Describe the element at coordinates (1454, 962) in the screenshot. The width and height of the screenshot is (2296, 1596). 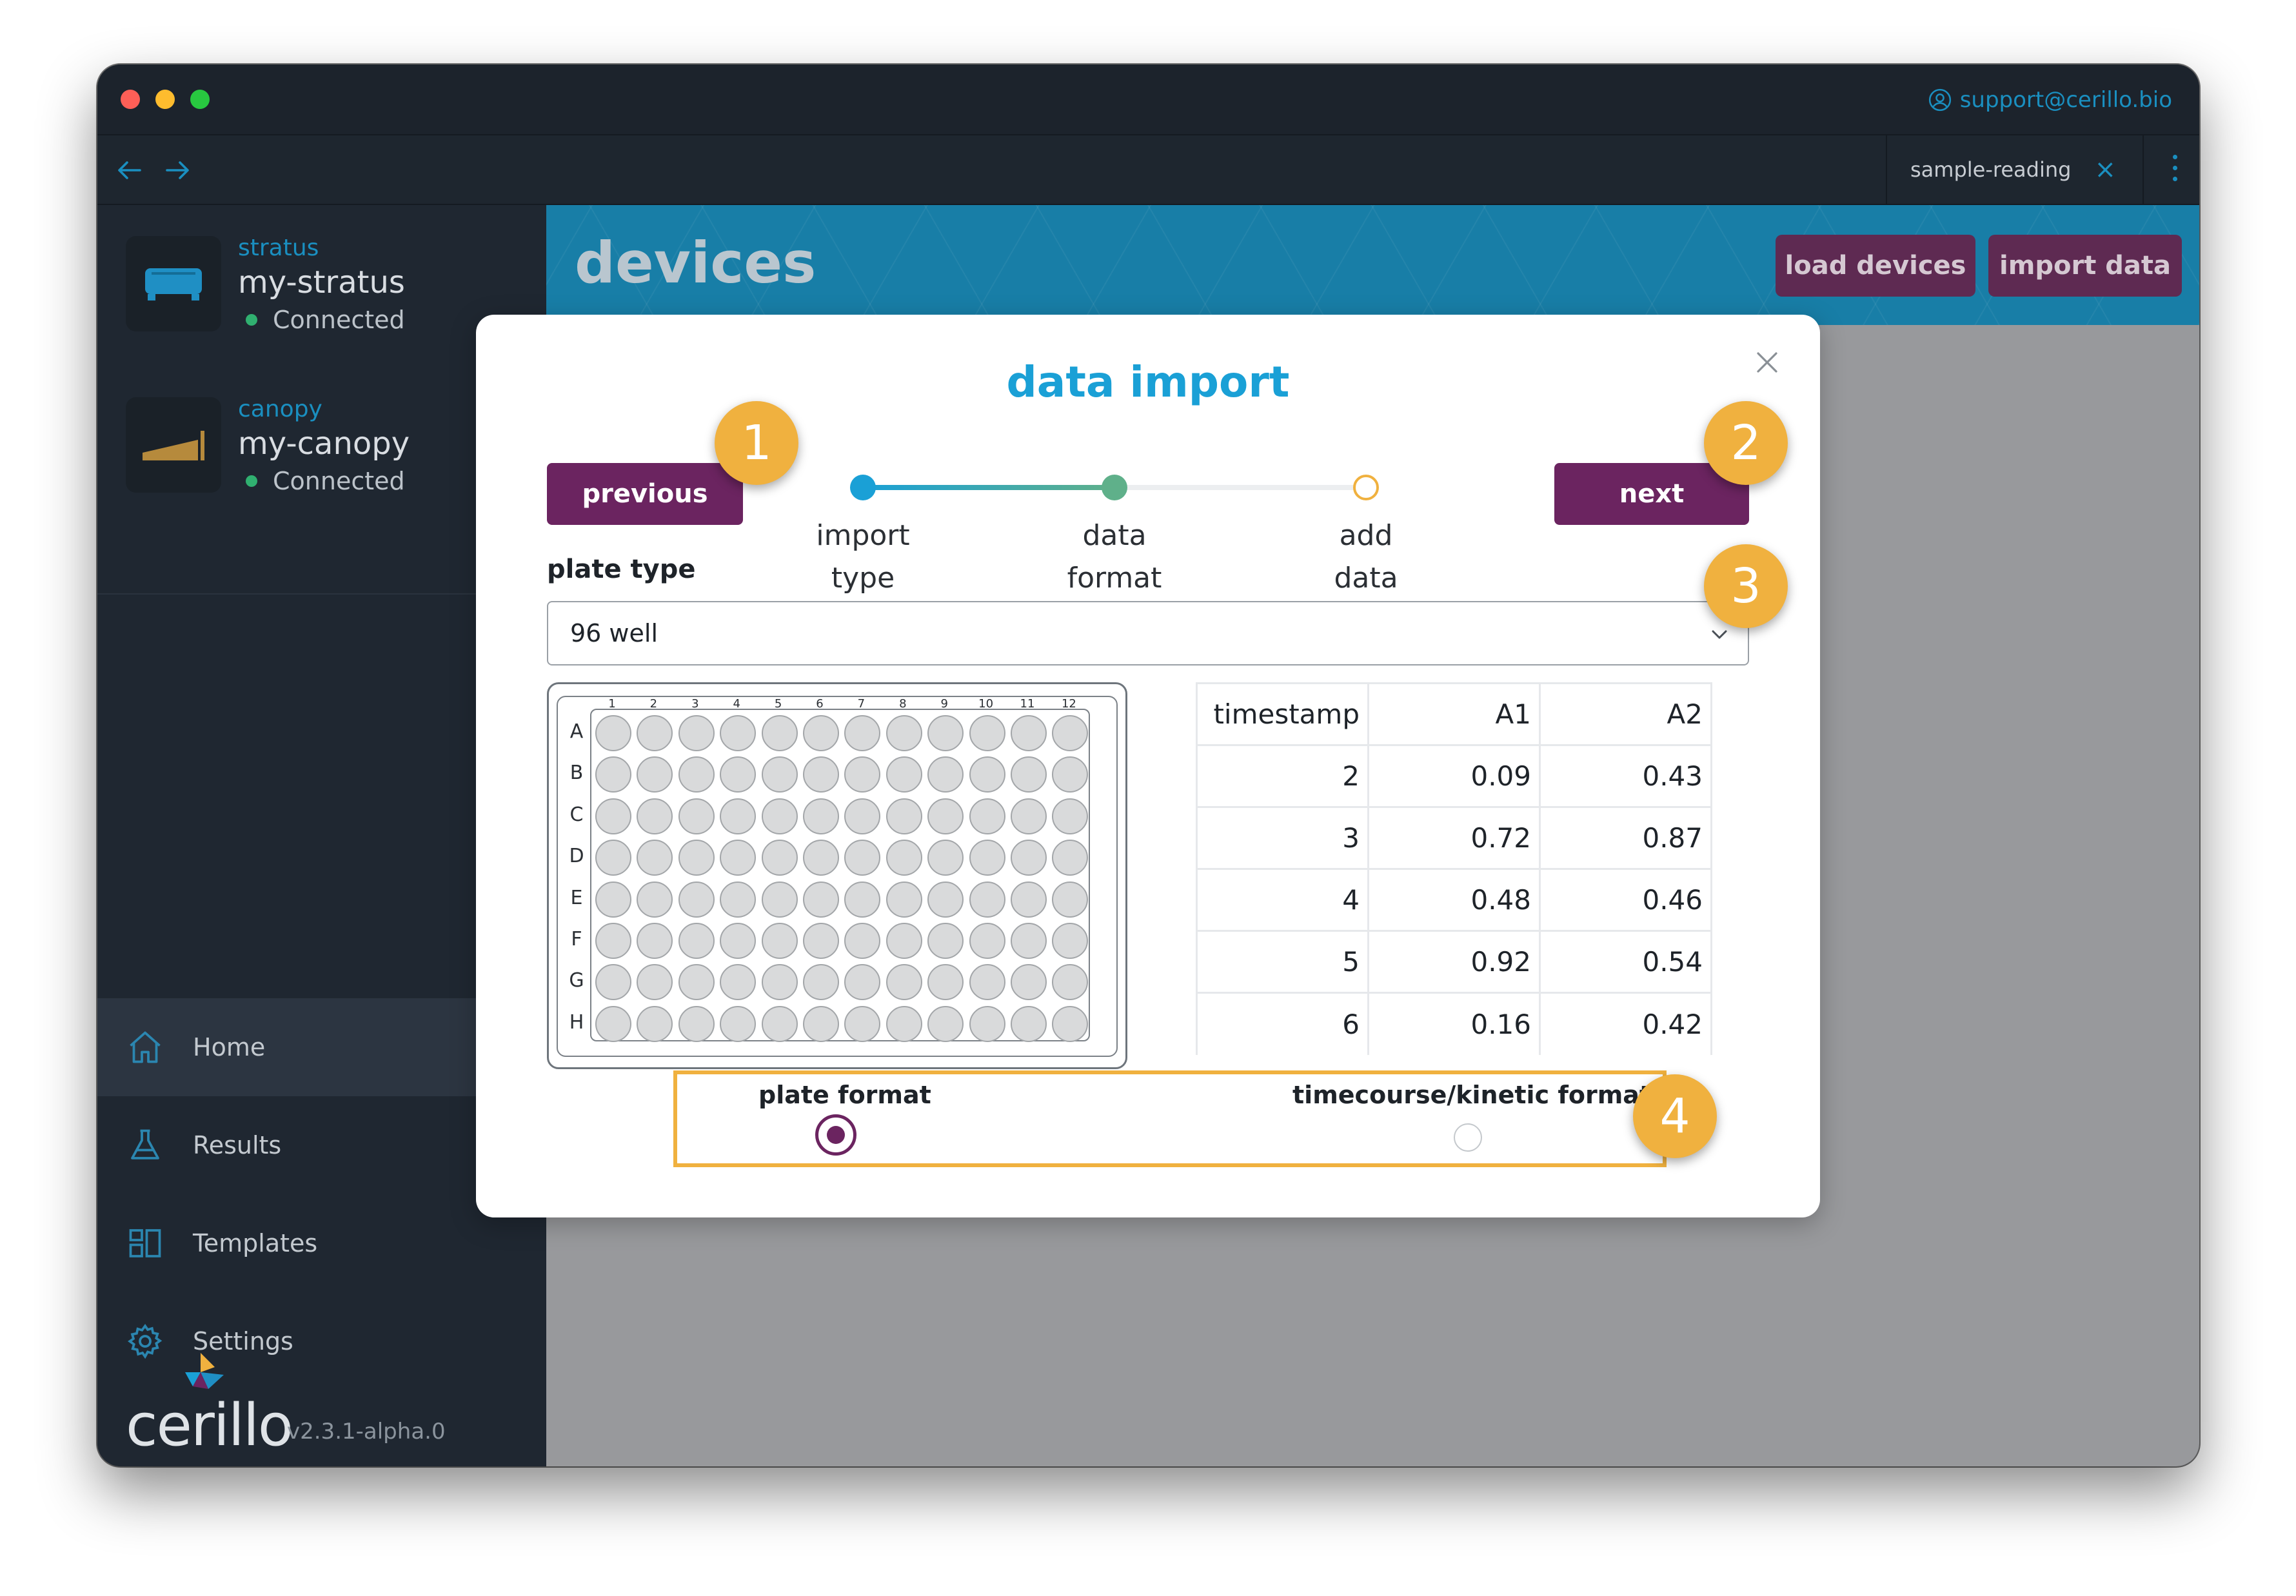
I see `table-cell: 0.92` at that location.